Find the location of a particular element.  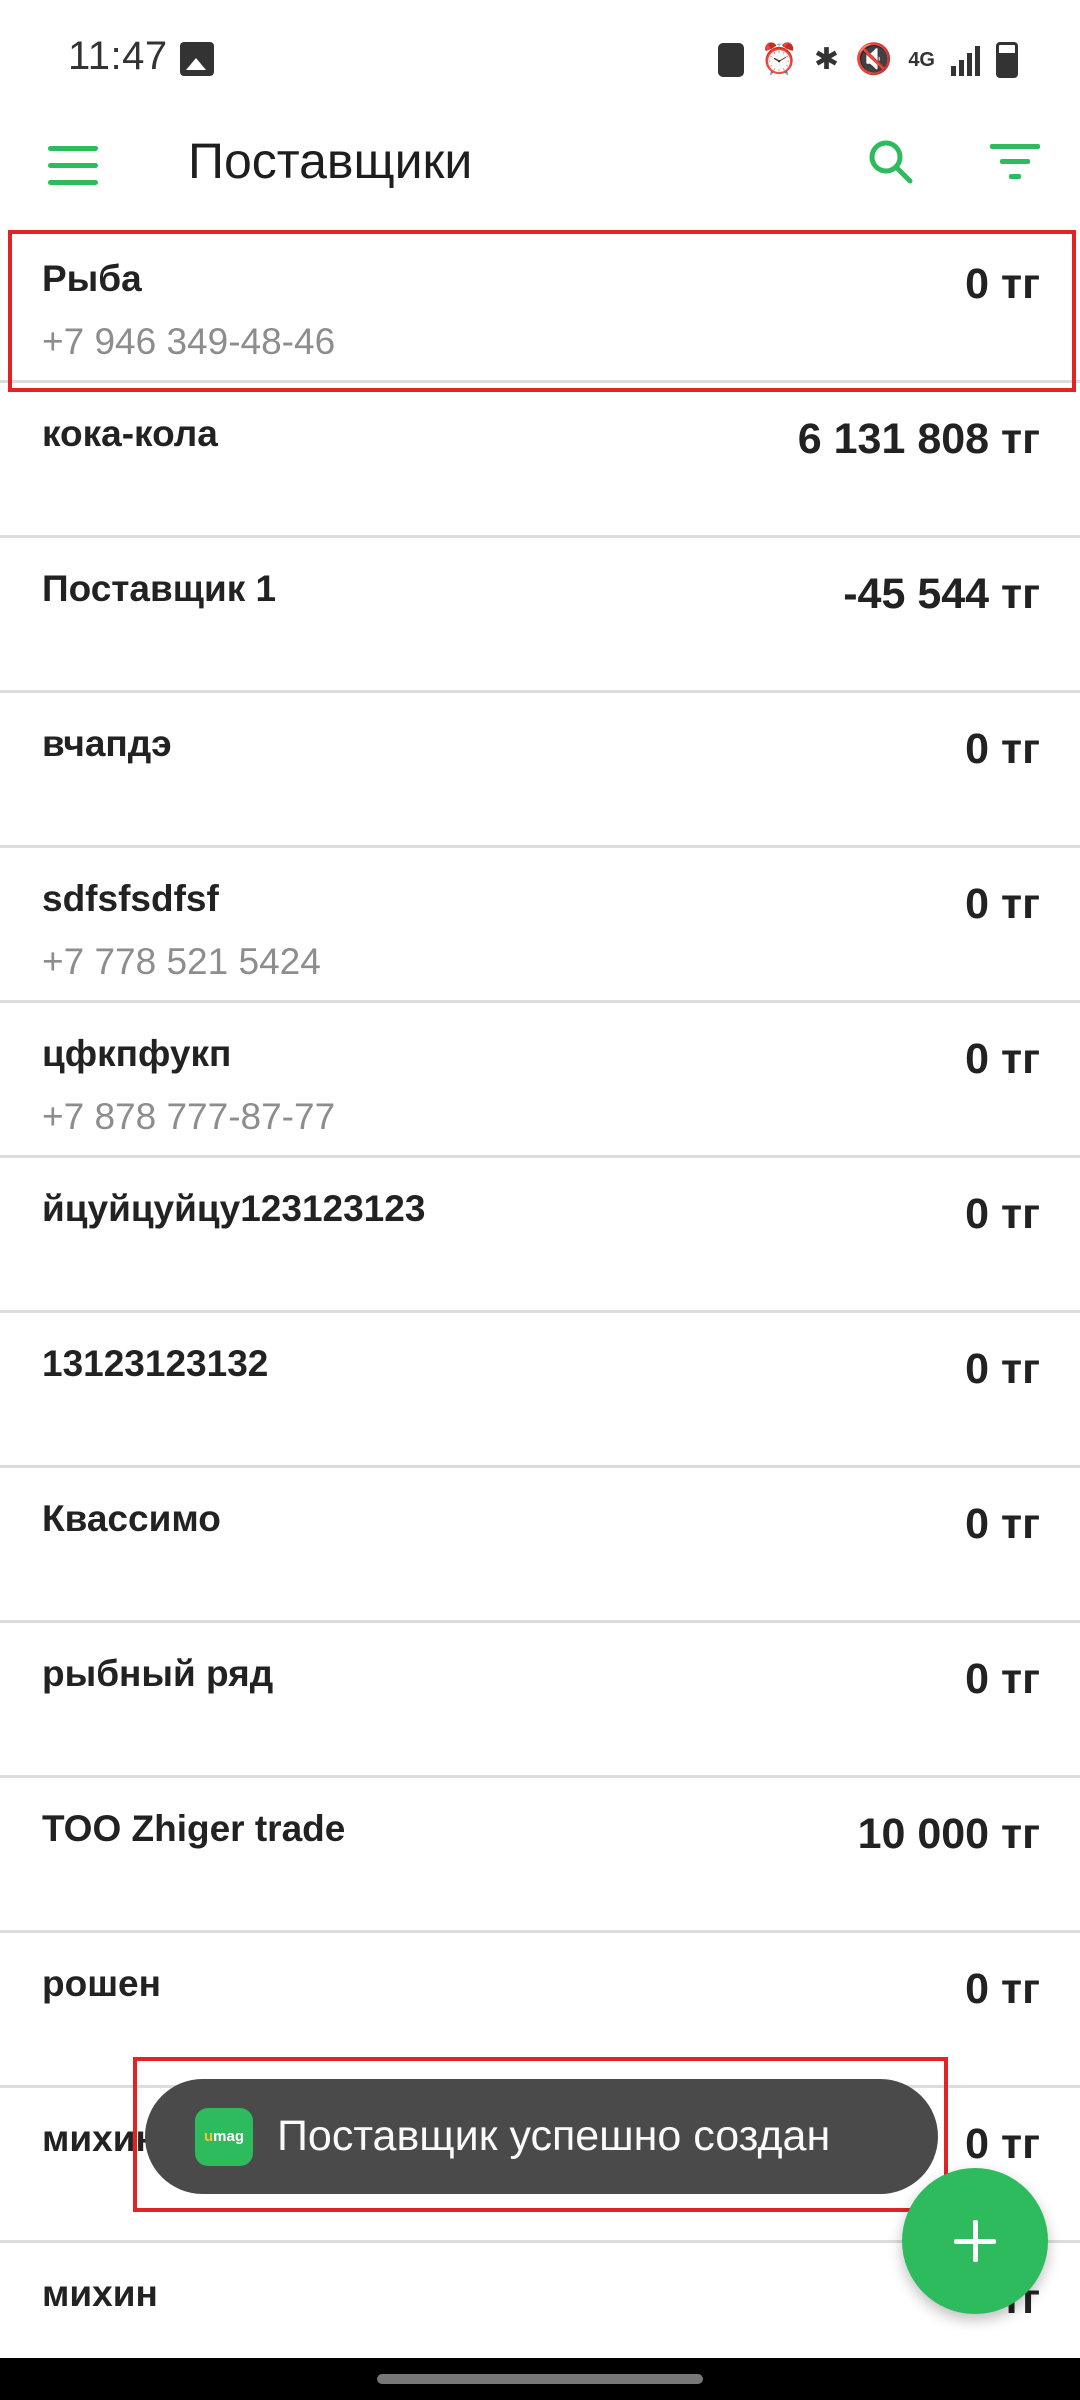

filter-icon is located at coordinates (1015, 162).